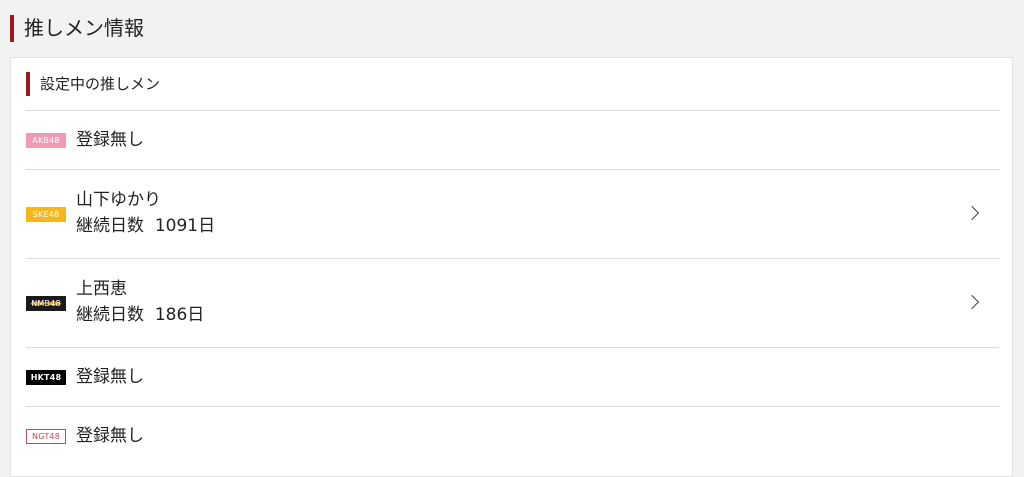  Describe the element at coordinates (512, 377) in the screenshot. I see `group-row-hkt48: HKT48 登録無し` at that location.